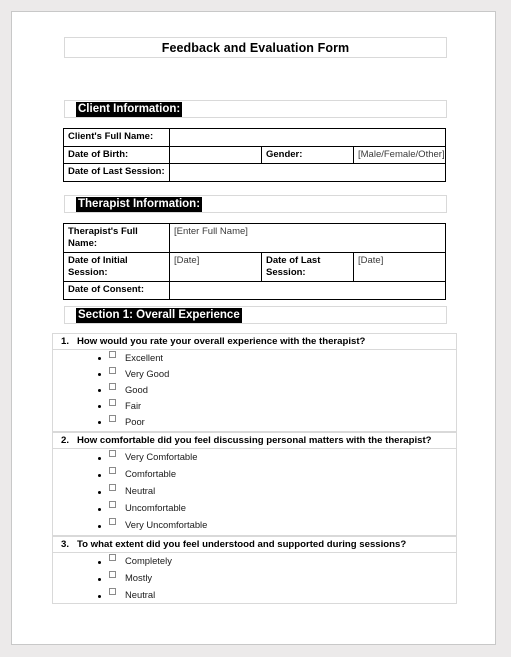 The width and height of the screenshot is (511, 657). I want to click on list-item: Mostly, so click(254, 578).